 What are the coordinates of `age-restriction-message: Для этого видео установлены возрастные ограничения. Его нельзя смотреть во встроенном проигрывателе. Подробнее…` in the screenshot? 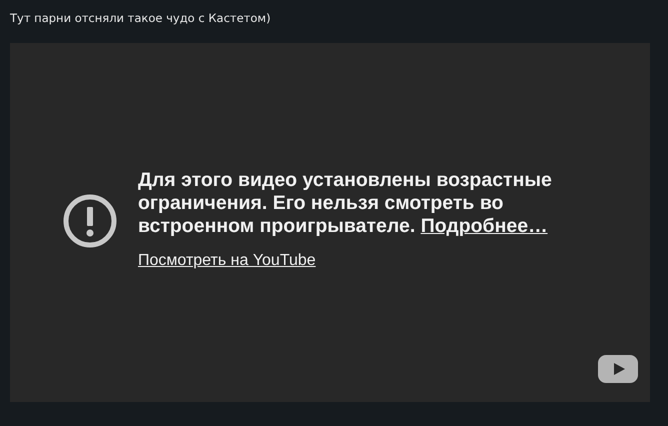 It's located at (345, 203).